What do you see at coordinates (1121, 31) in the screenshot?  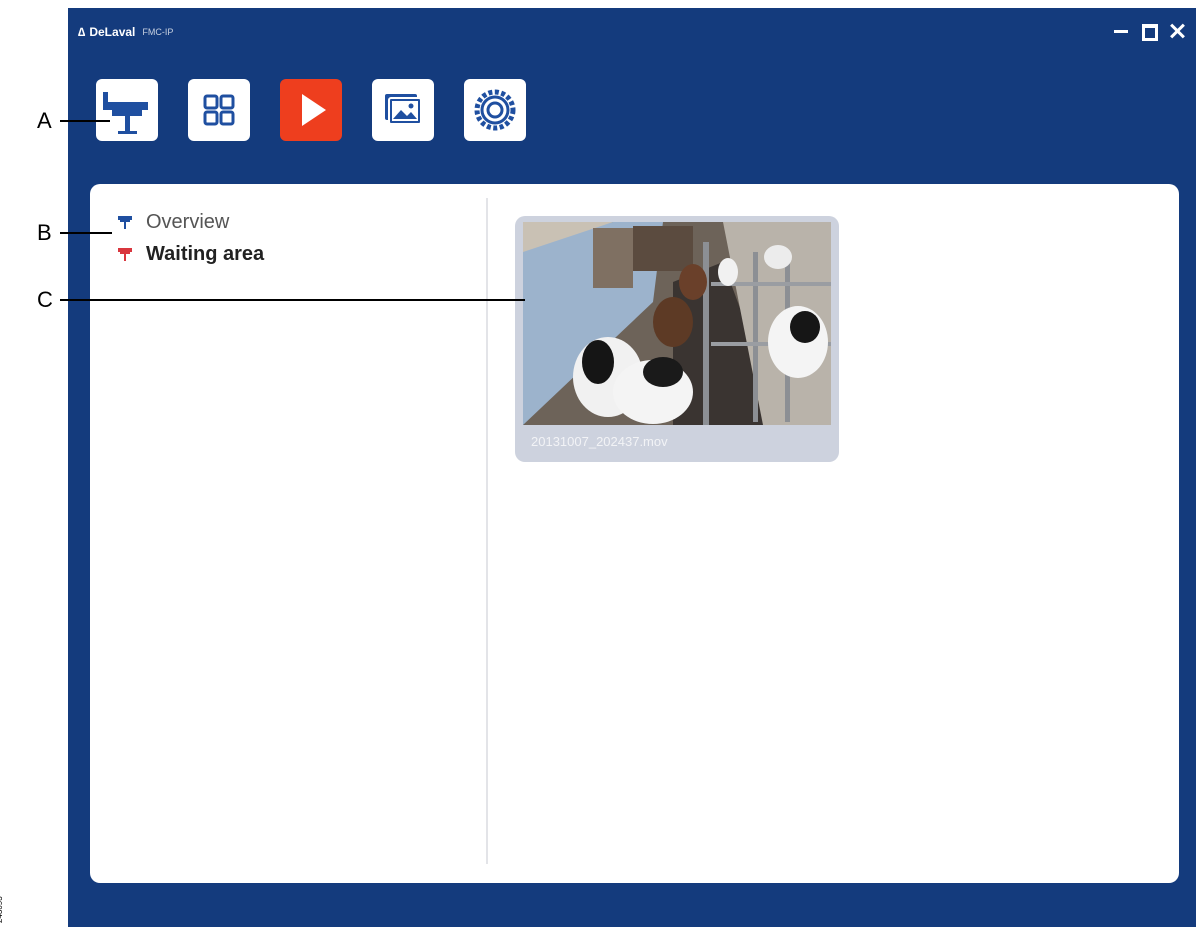 I see `minimize-button` at bounding box center [1121, 31].